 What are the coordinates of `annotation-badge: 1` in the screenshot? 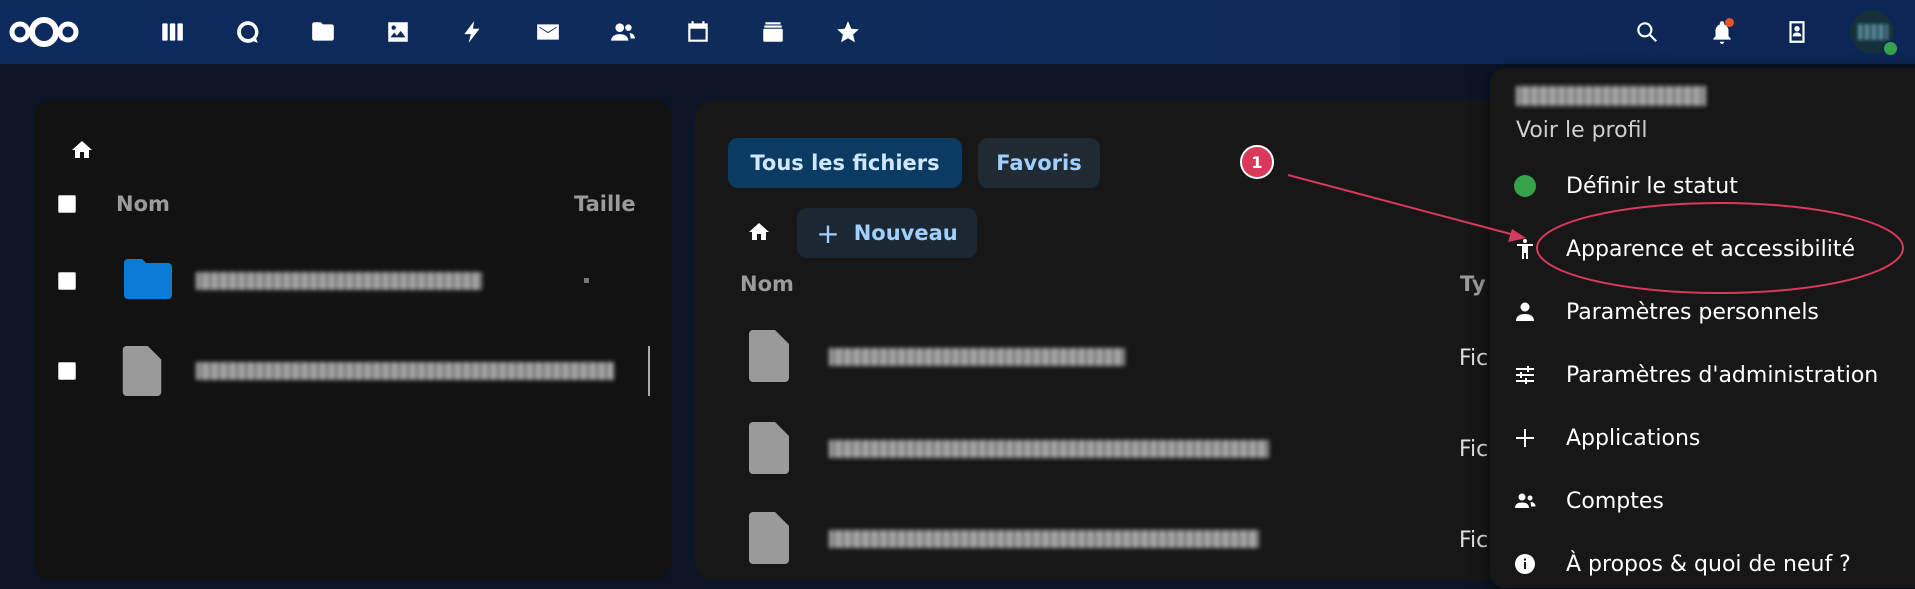 It's located at (1257, 162).